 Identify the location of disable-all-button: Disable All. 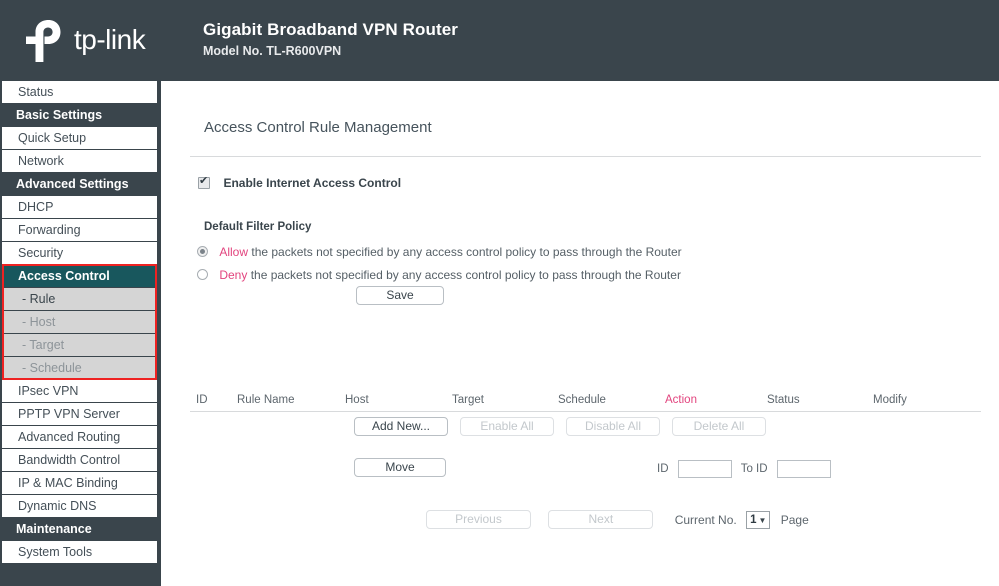
(613, 426).